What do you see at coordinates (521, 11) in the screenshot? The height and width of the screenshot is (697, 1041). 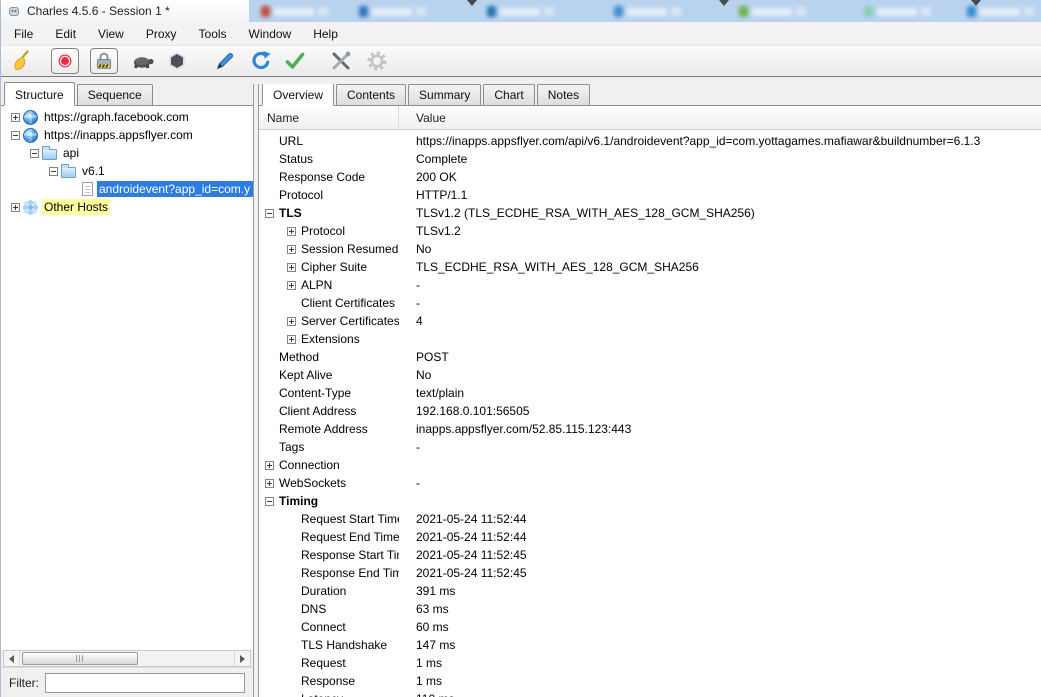 I see `title-bar: Charles 4.5.6 - Session 1 *` at bounding box center [521, 11].